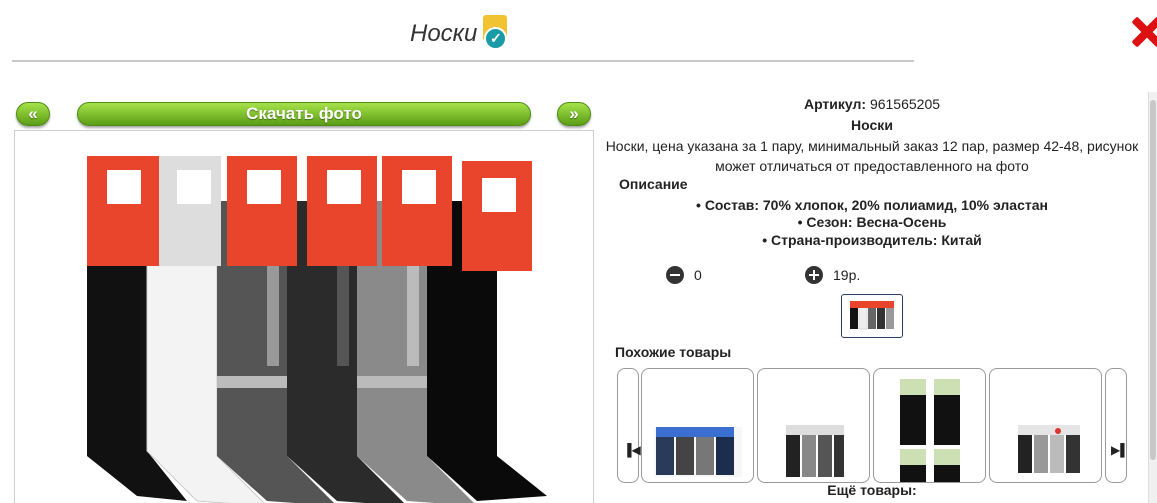 This screenshot has height=503, width=1157. What do you see at coordinates (653, 184) in the screenshot?
I see `description-title: Описание` at bounding box center [653, 184].